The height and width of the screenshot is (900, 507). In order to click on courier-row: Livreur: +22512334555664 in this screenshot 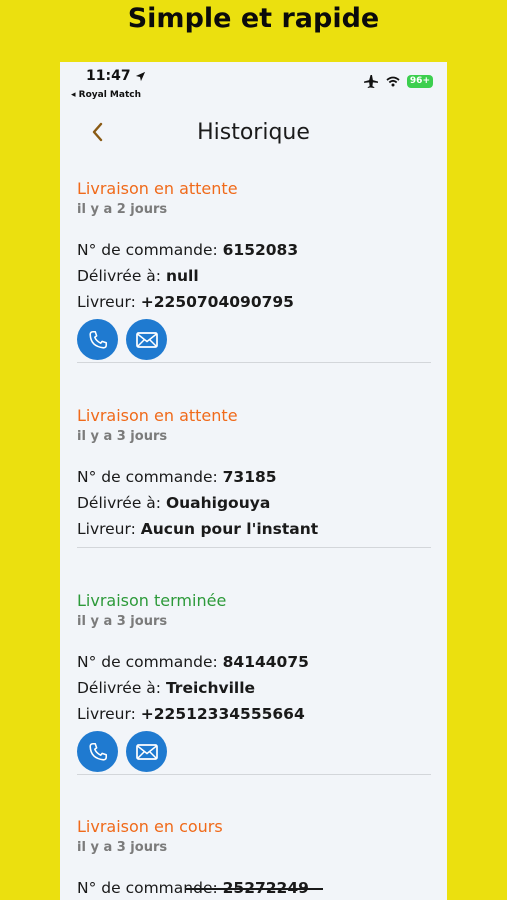, I will do `click(254, 714)`.